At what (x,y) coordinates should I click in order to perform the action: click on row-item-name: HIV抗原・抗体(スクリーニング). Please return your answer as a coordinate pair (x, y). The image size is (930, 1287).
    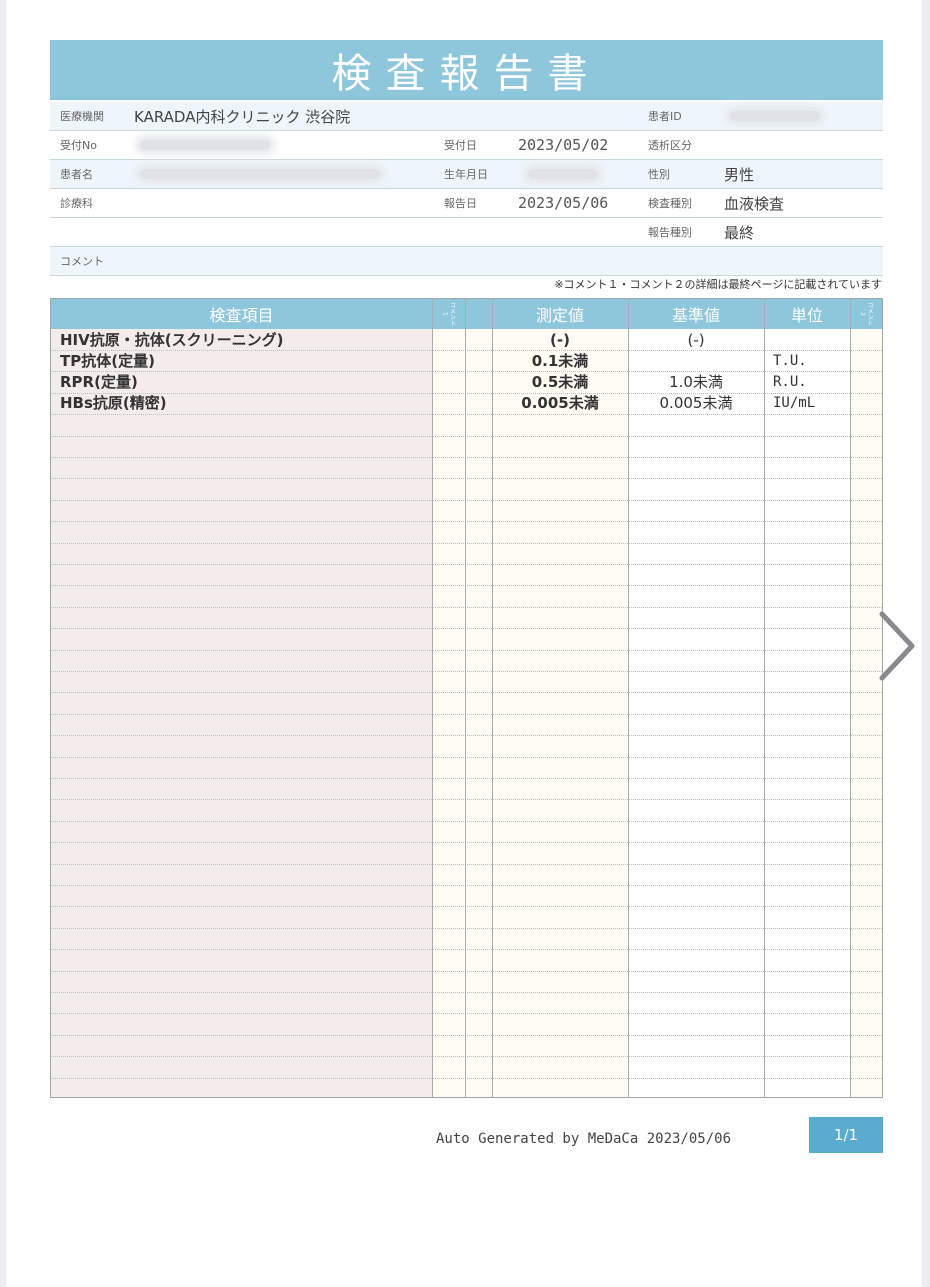
    Looking at the image, I should click on (172, 340).